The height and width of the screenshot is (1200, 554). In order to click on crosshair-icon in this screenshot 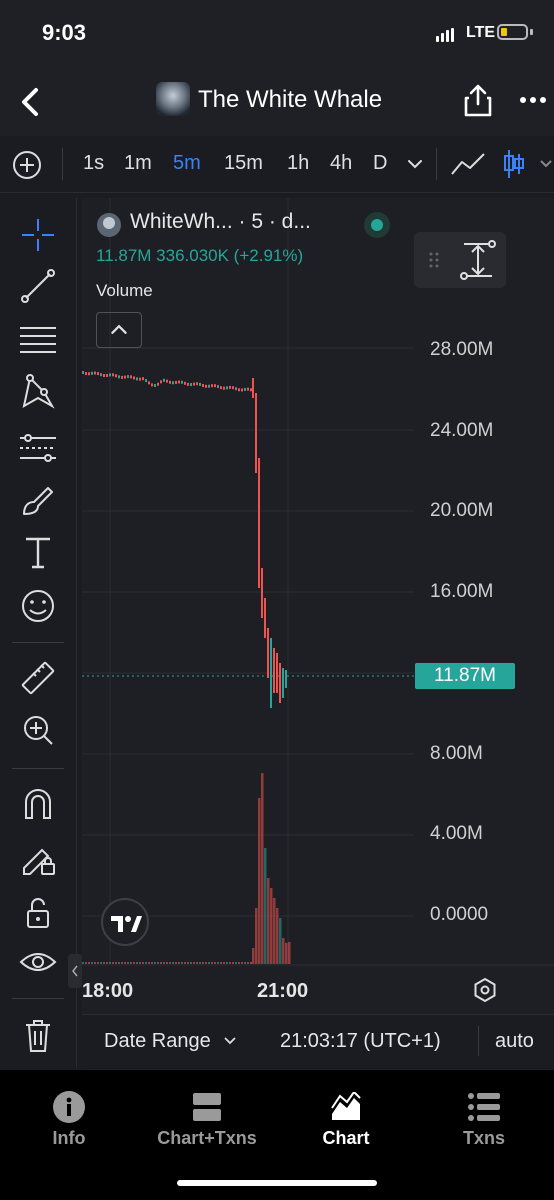, I will do `click(38, 235)`.